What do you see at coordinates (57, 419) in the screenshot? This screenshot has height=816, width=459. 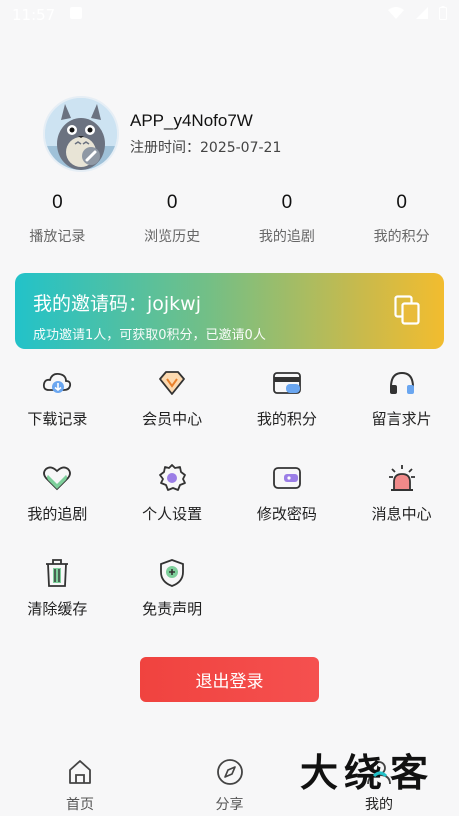 I see `menu-item-label: 下载记录` at bounding box center [57, 419].